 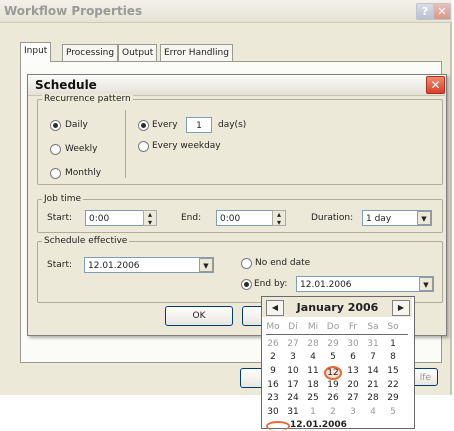 What do you see at coordinates (36, 52) in the screenshot?
I see `tab-input: Input` at bounding box center [36, 52].